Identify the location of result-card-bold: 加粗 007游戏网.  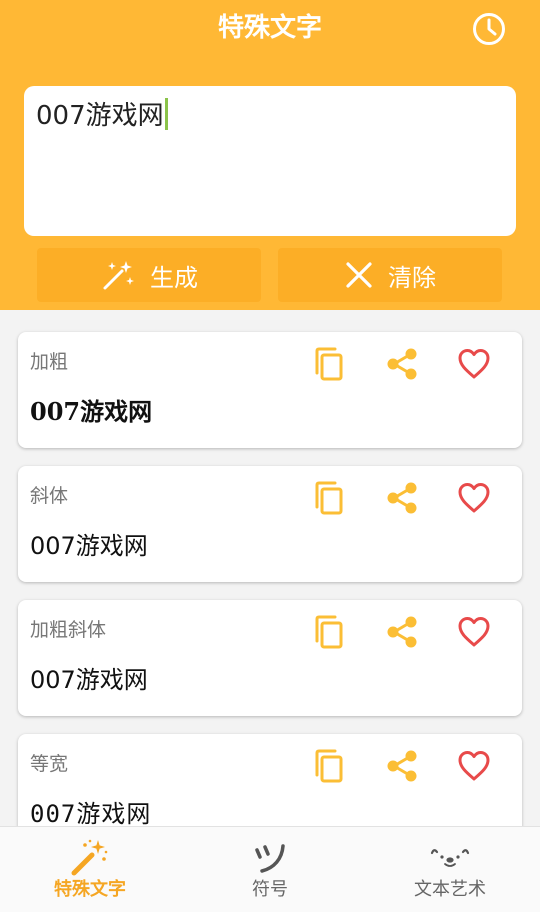
(270, 390).